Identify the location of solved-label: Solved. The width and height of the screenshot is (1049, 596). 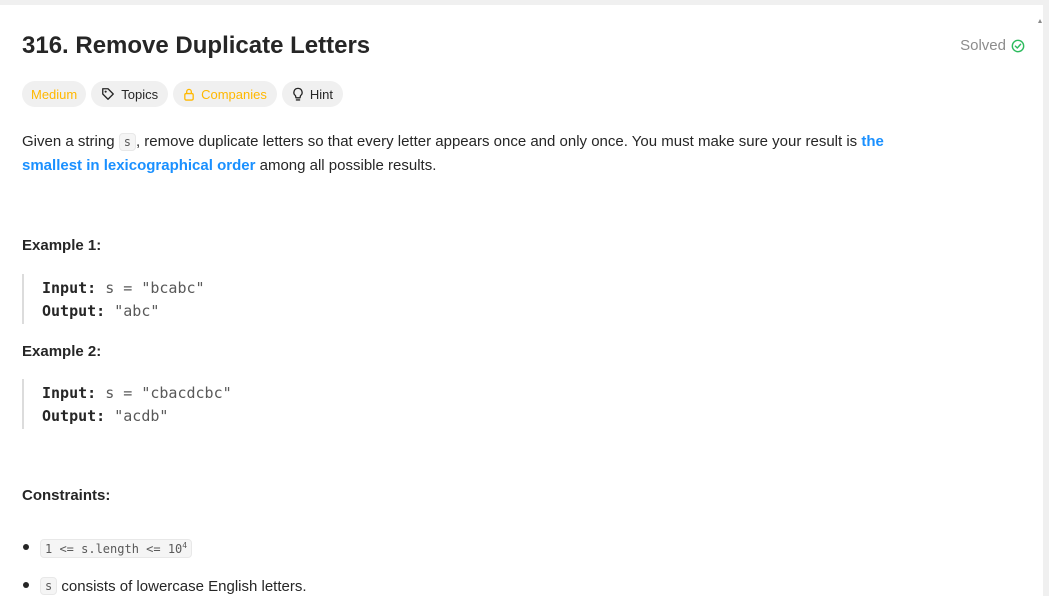
(983, 45).